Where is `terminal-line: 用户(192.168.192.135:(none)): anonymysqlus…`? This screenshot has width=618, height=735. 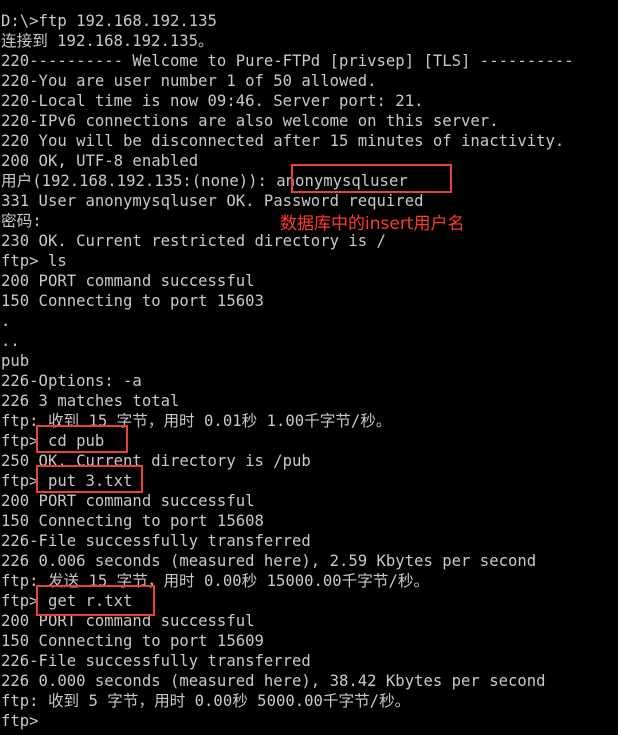
terminal-line: 用户(192.168.192.135:(none)): anonymysqlus… is located at coordinates (204, 181).